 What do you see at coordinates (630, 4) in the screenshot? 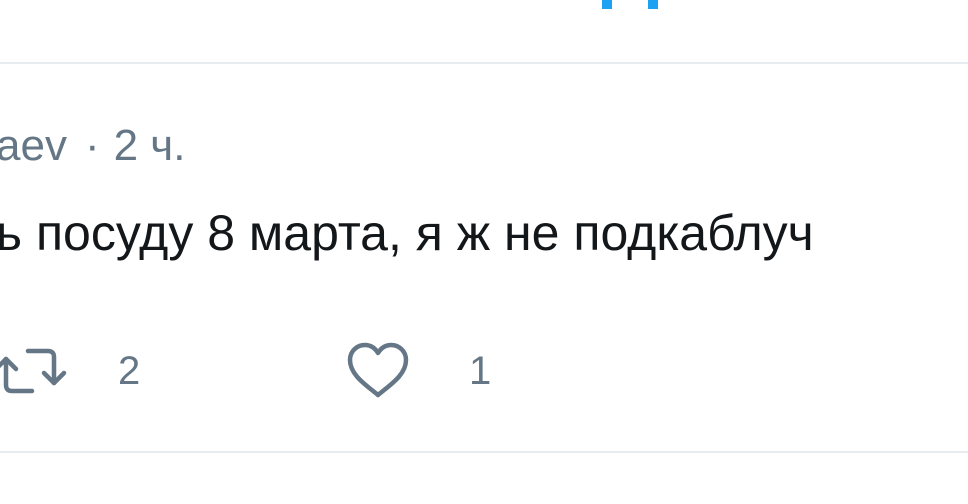
I see `header-fragment-icon` at bounding box center [630, 4].